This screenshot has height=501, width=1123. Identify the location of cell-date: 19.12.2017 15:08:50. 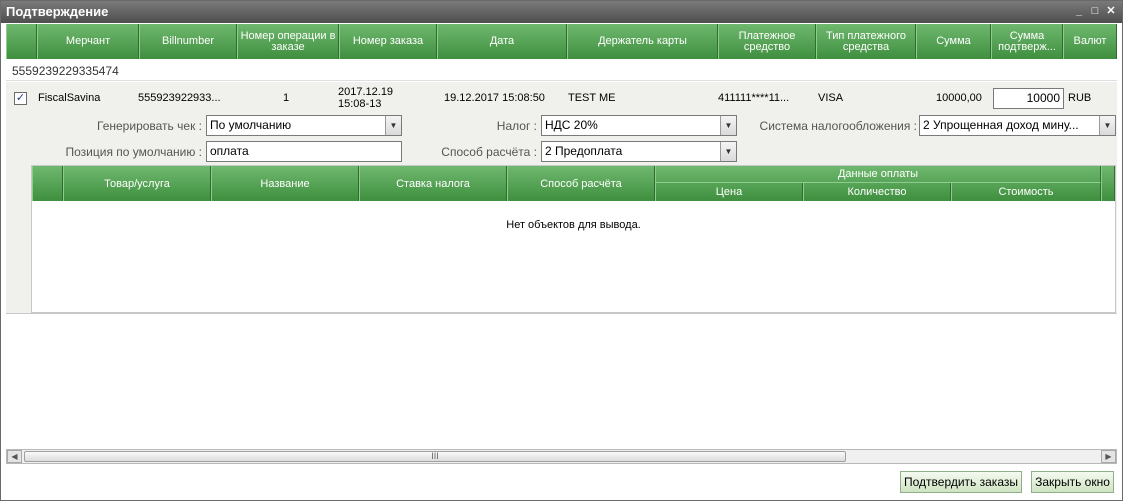
(494, 98).